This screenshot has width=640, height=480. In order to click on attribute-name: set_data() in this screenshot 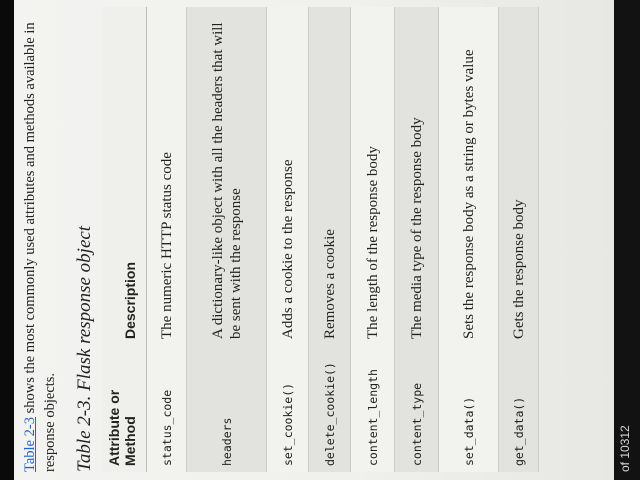, I will do `click(468, 408)`.